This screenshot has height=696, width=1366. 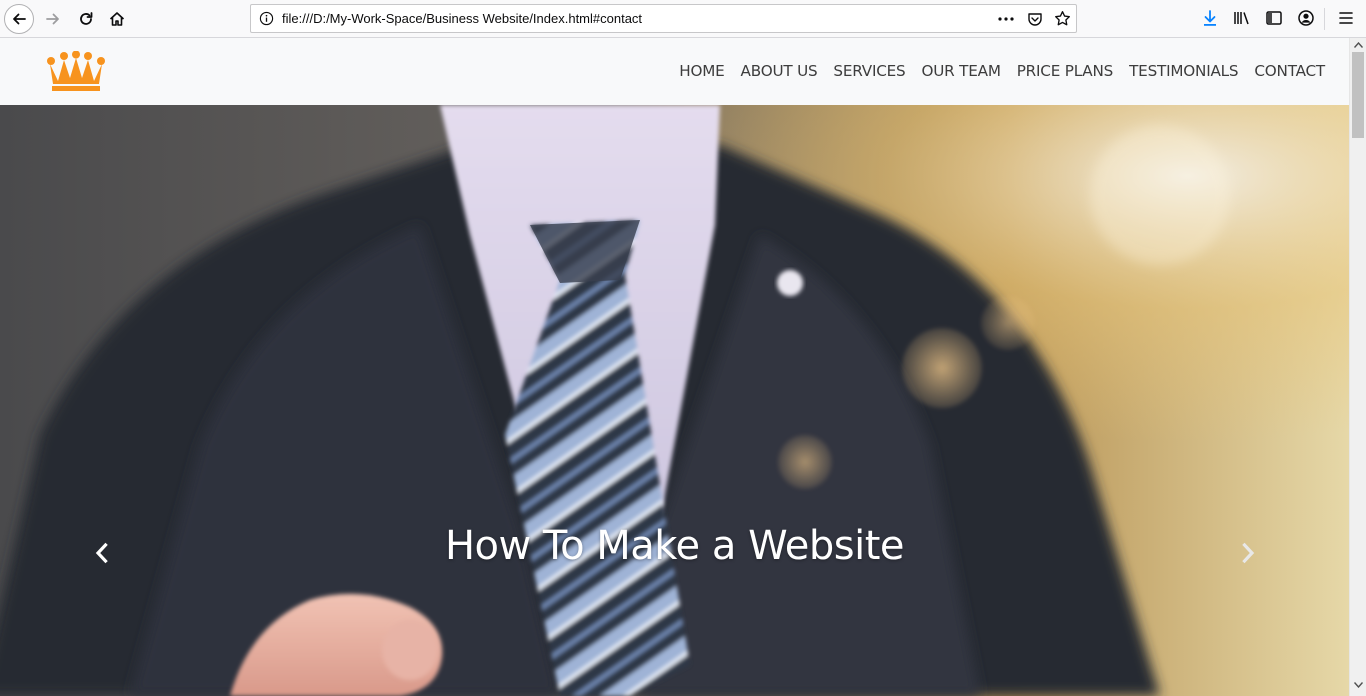 What do you see at coordinates (1242, 18) in the screenshot?
I see `library-icon` at bounding box center [1242, 18].